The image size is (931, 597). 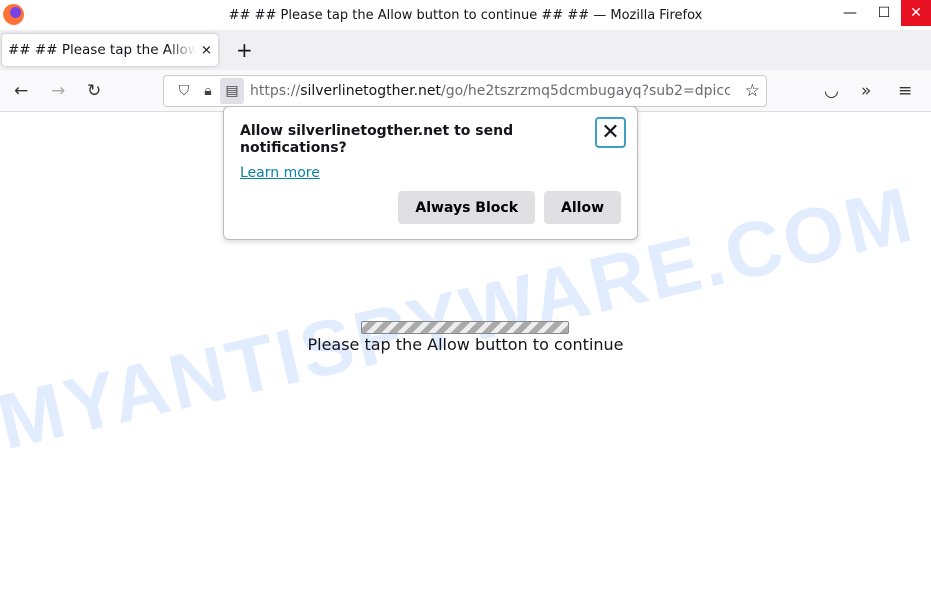 I want to click on lock-icon: 🔒︎, so click(x=208, y=91).